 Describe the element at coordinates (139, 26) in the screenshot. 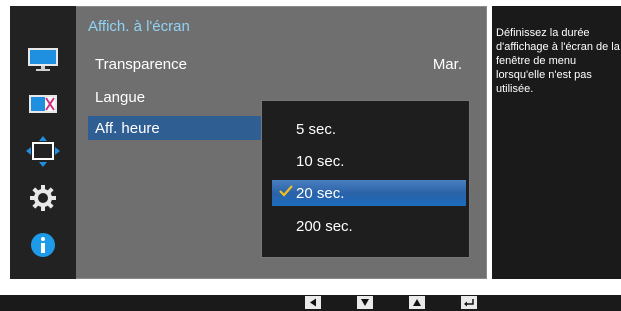

I see `menu-title: Affich. à l'écran` at that location.